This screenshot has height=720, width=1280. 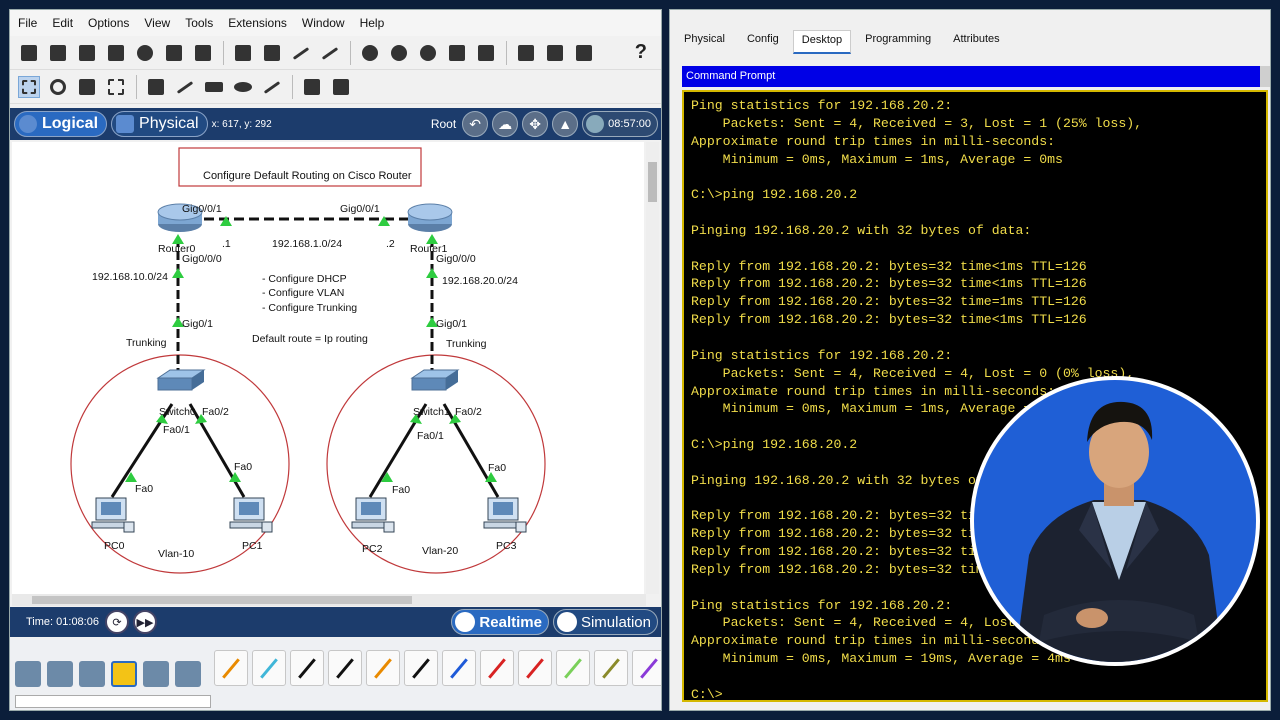 What do you see at coordinates (87, 87) in the screenshot?
I see `delete-icon` at bounding box center [87, 87].